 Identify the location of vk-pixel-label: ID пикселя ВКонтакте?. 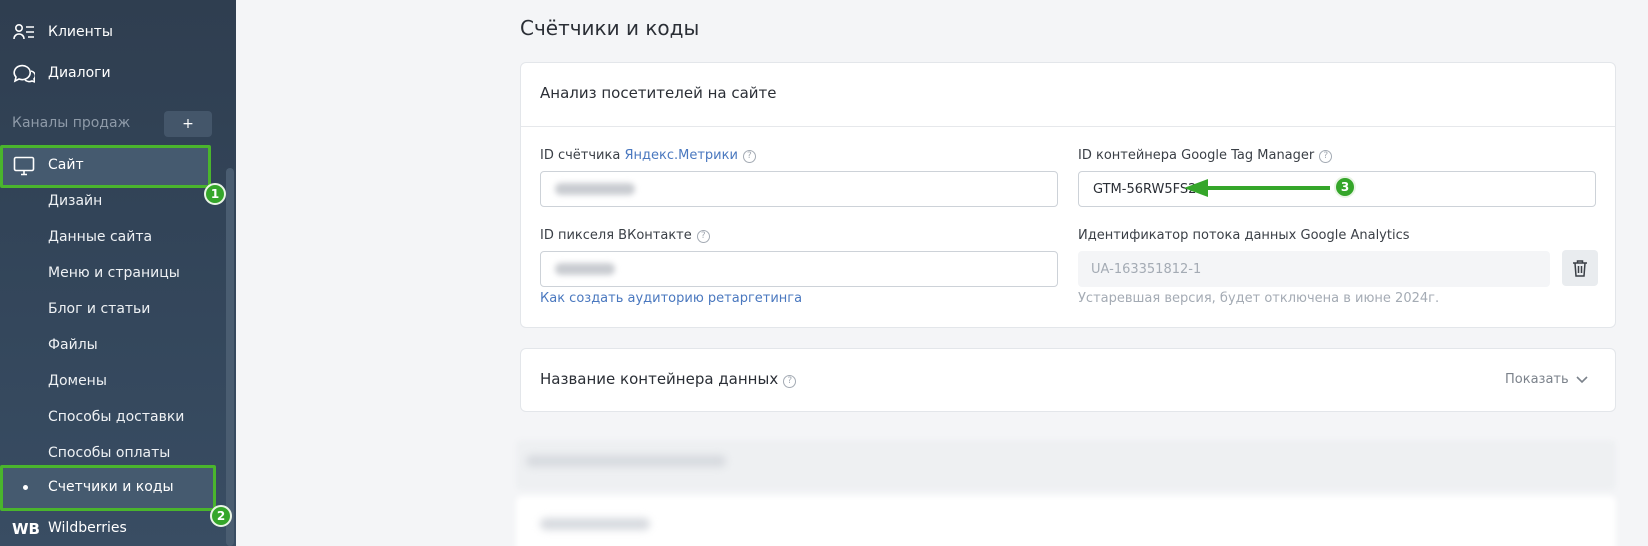
(625, 235).